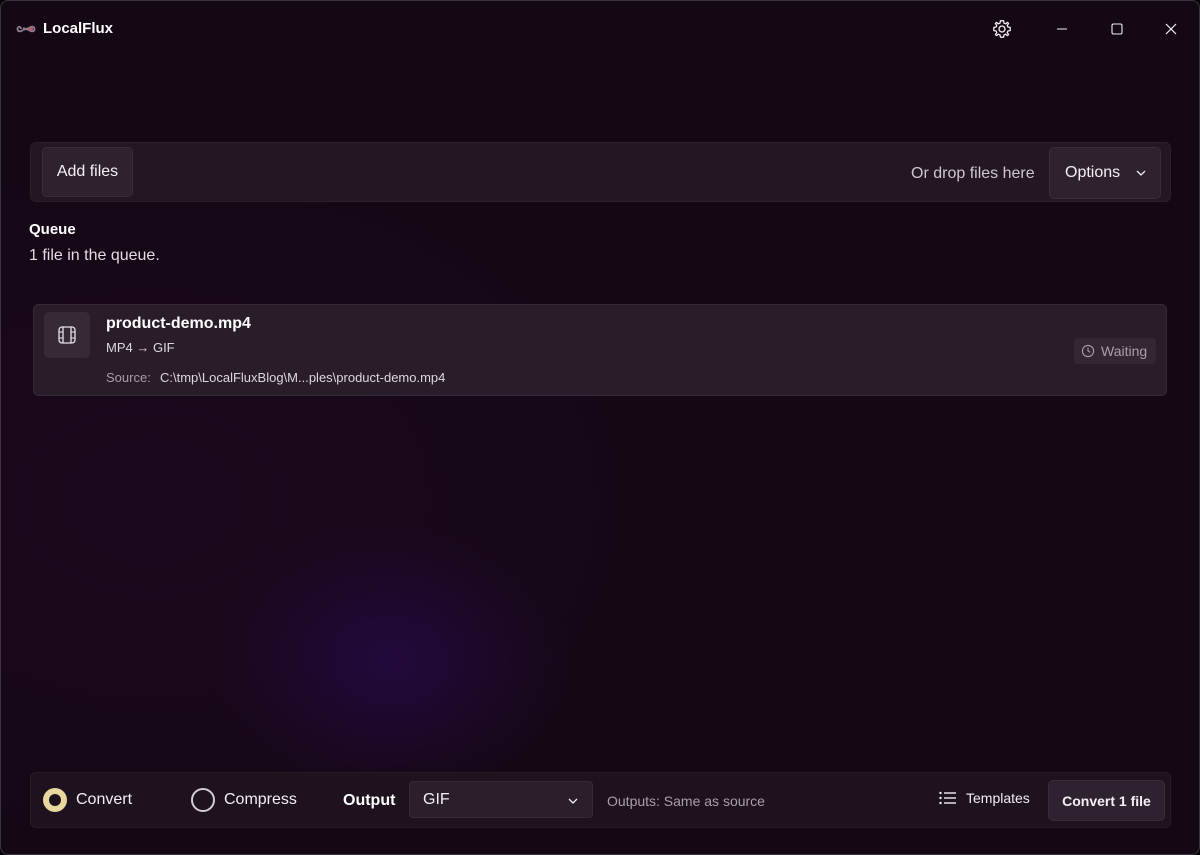  I want to click on film-icon, so click(67, 335).